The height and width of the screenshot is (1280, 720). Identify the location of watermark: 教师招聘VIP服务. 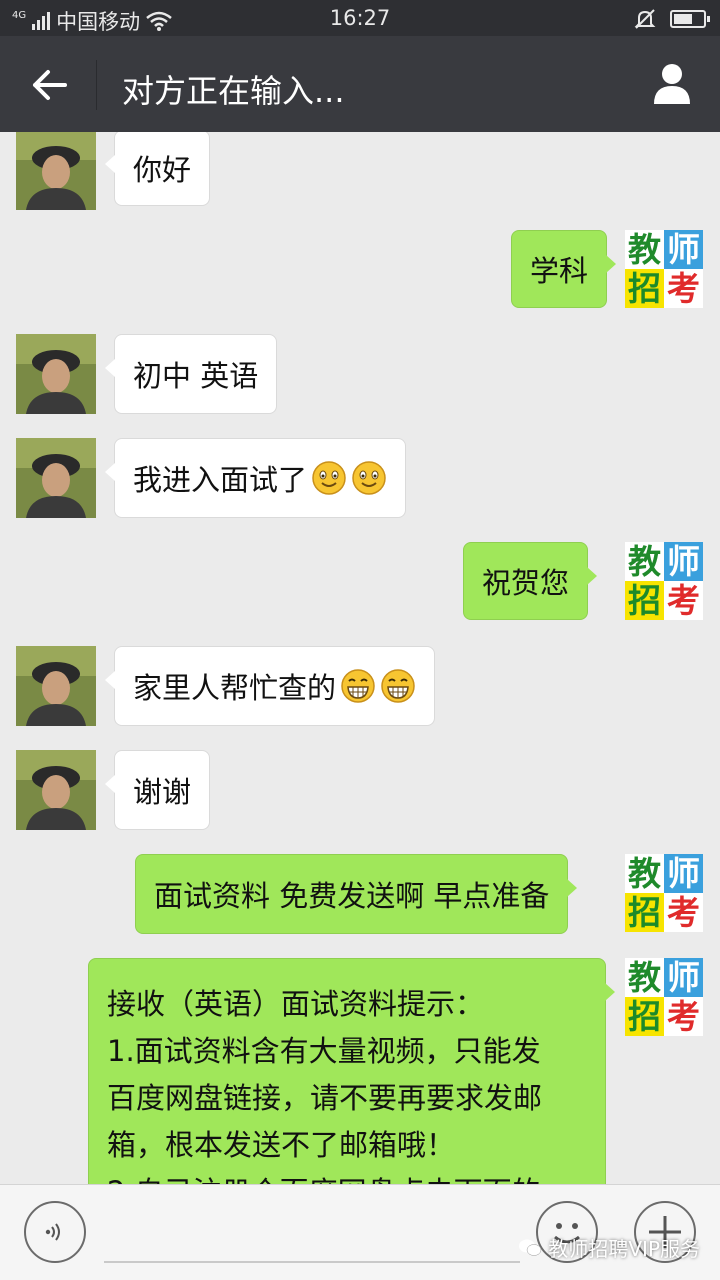
(609, 1247).